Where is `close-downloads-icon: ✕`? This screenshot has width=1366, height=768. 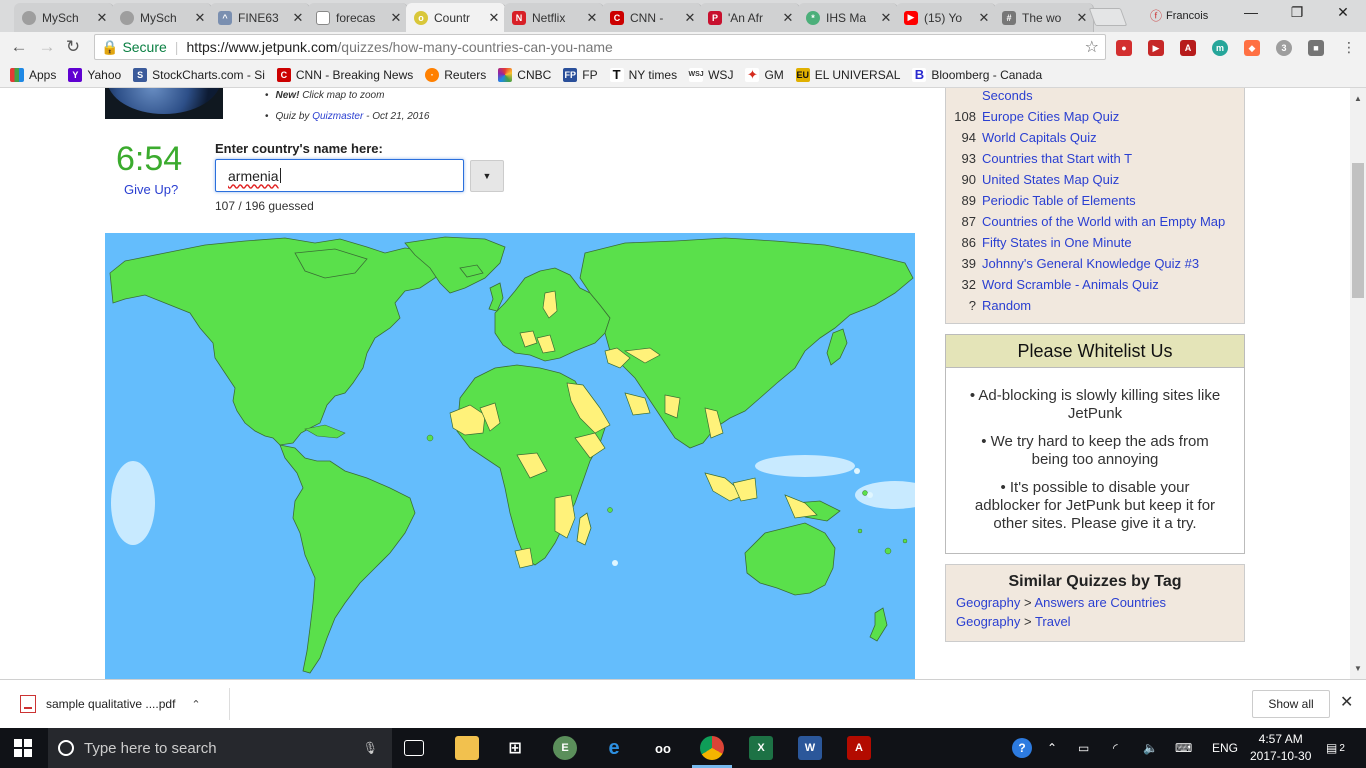 close-downloads-icon: ✕ is located at coordinates (1346, 702).